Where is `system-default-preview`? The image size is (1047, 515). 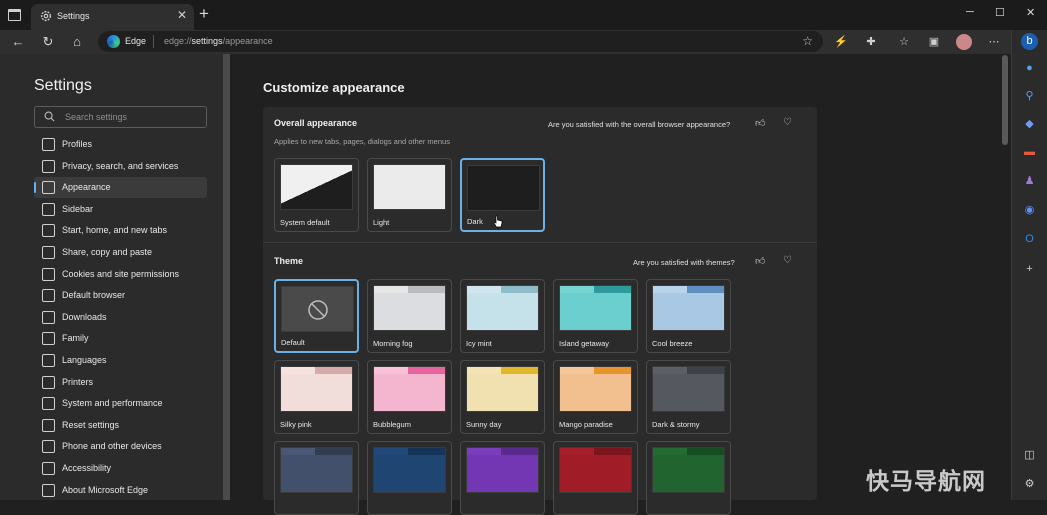
system-default-preview is located at coordinates (316, 187).